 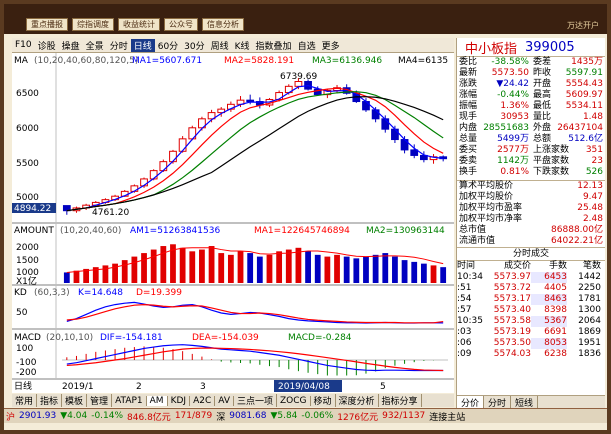 I want to click on trade-cell: 5573.97, so click(x=512, y=277).